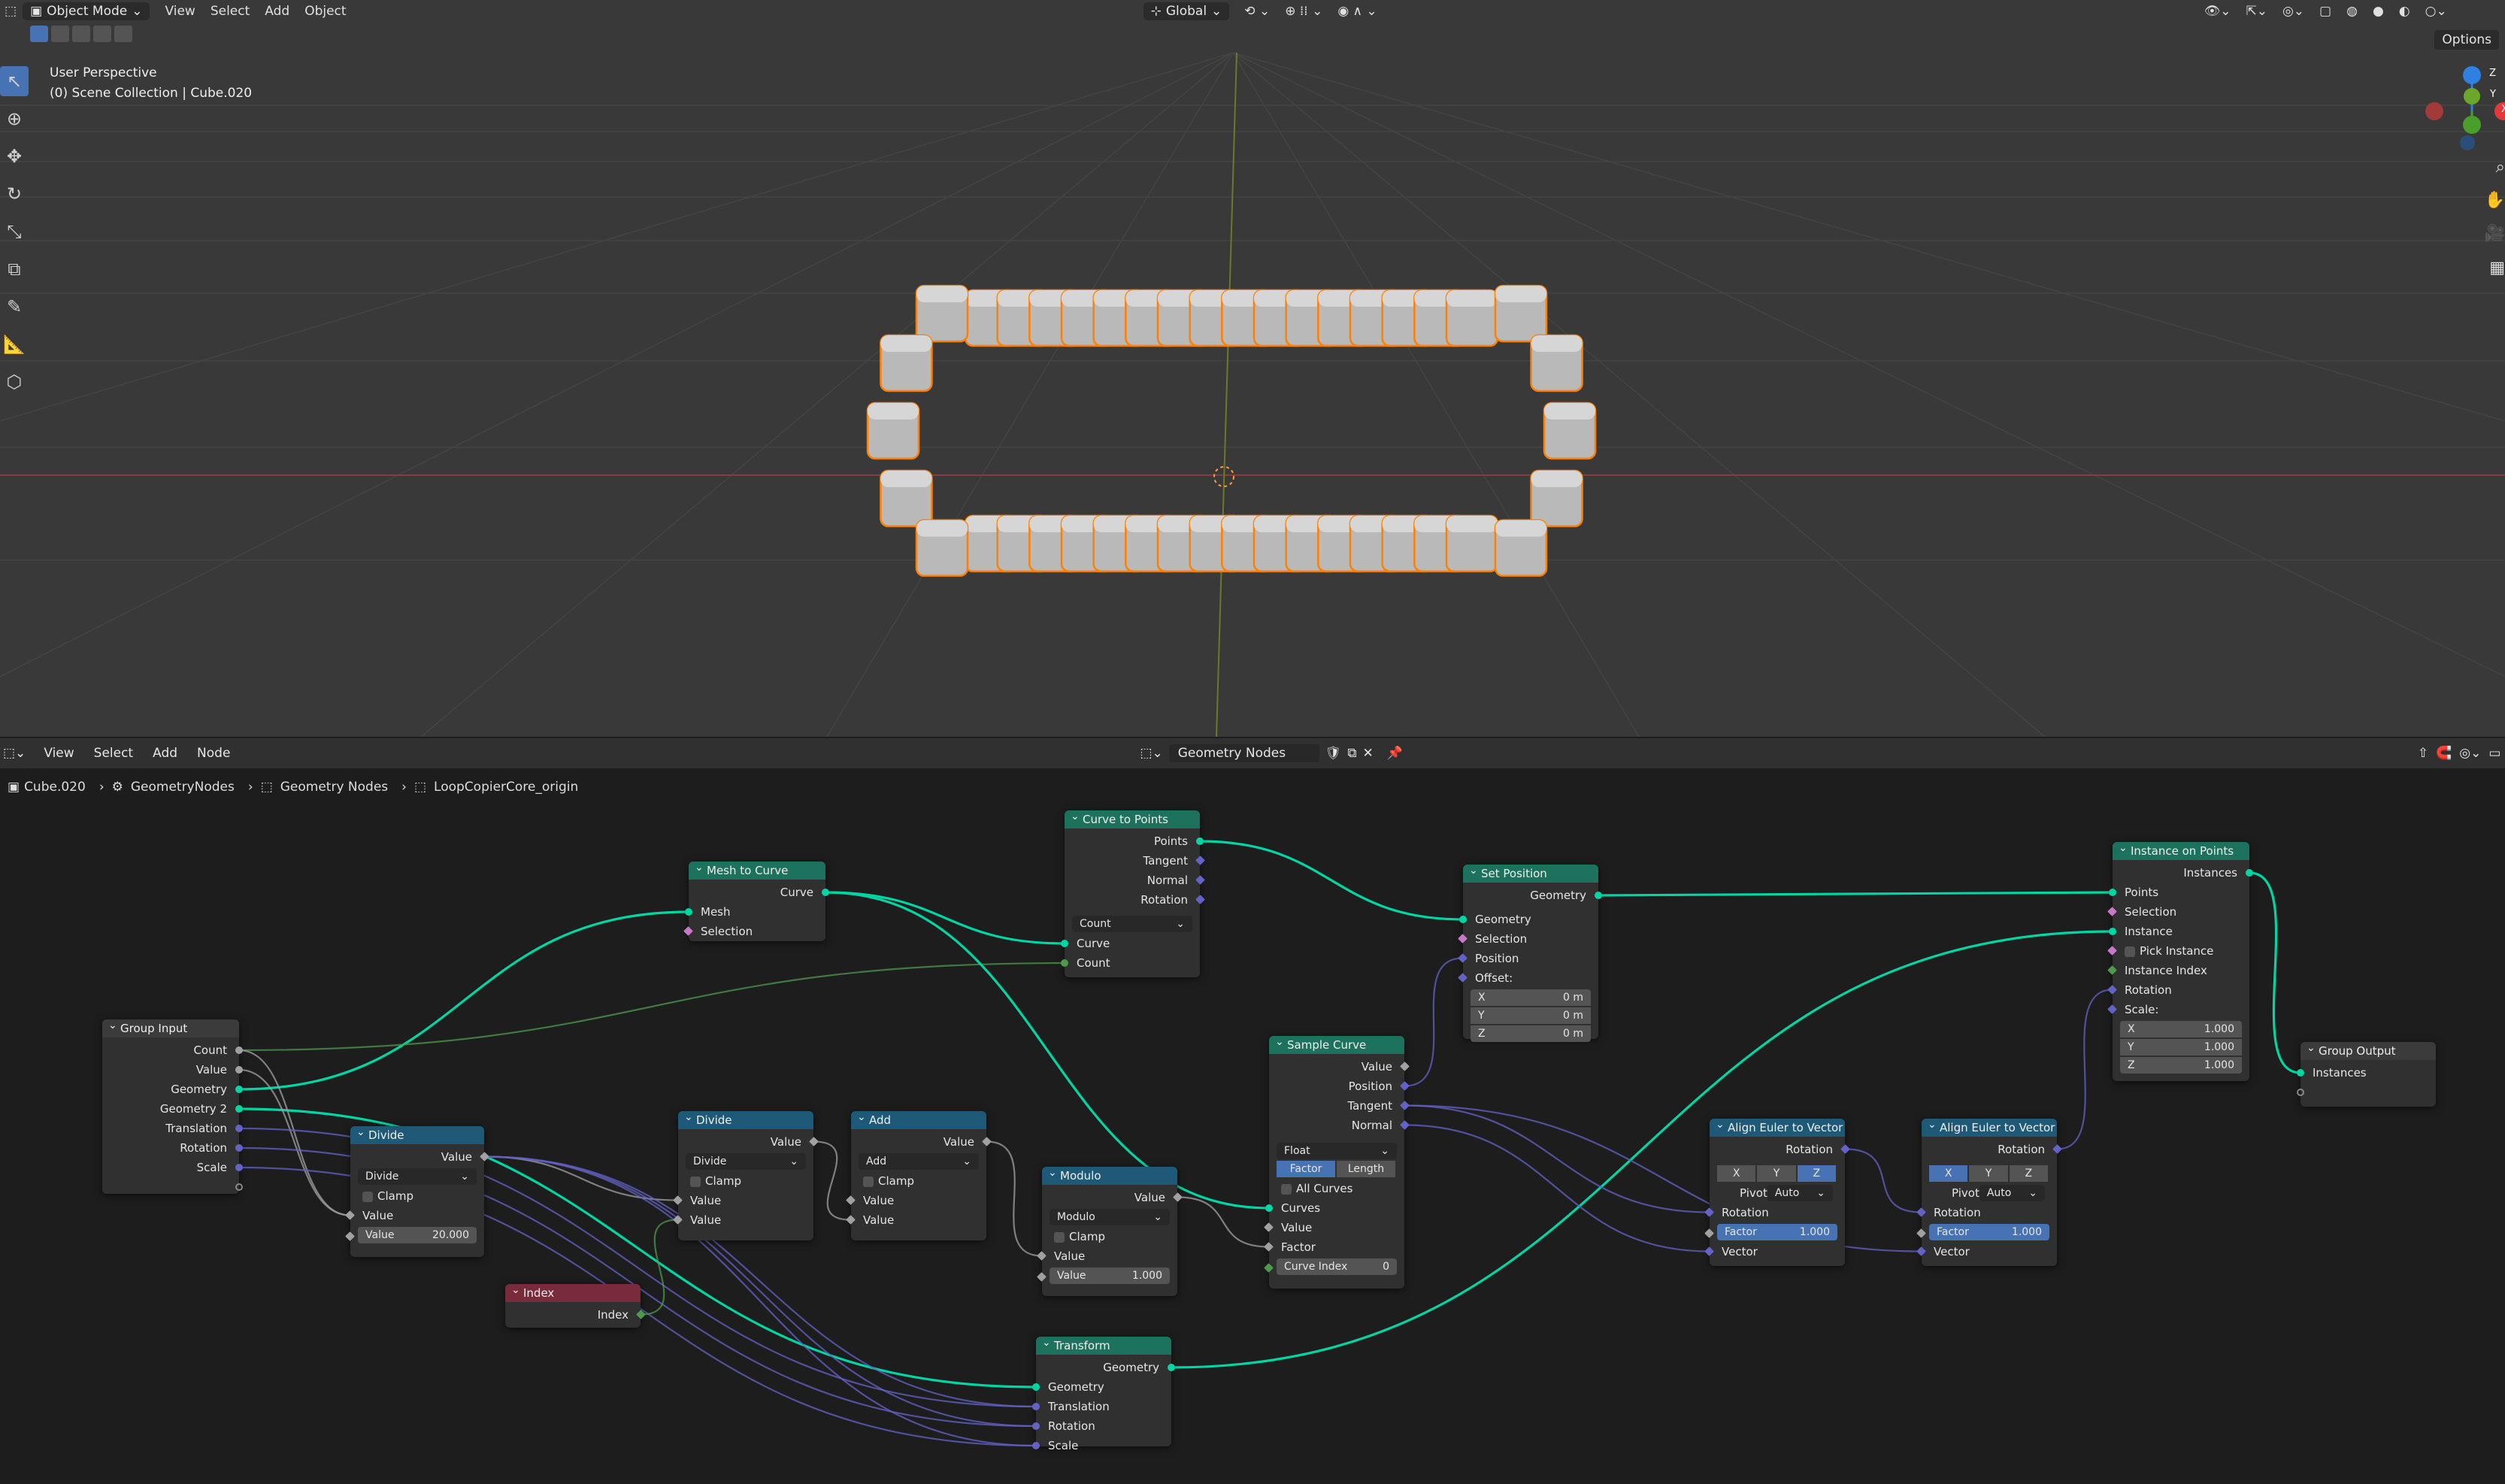 This screenshot has height=1484, width=2505. What do you see at coordinates (1367, 753) in the screenshot?
I see `close-icon: ✕` at bounding box center [1367, 753].